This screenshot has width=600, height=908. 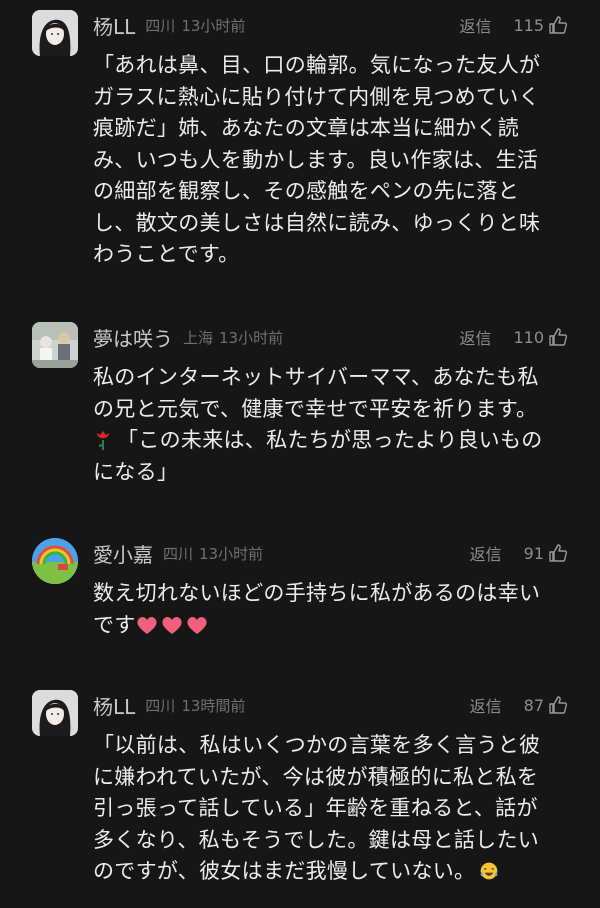 I want to click on like-count: 91, so click(x=533, y=553).